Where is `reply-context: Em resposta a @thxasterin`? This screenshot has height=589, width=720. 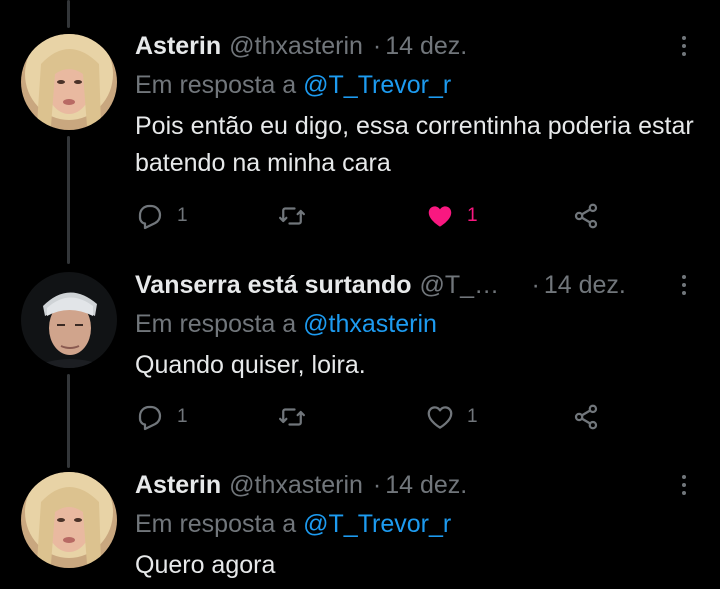
reply-context: Em resposta a @thxasterin is located at coordinates (415, 324).